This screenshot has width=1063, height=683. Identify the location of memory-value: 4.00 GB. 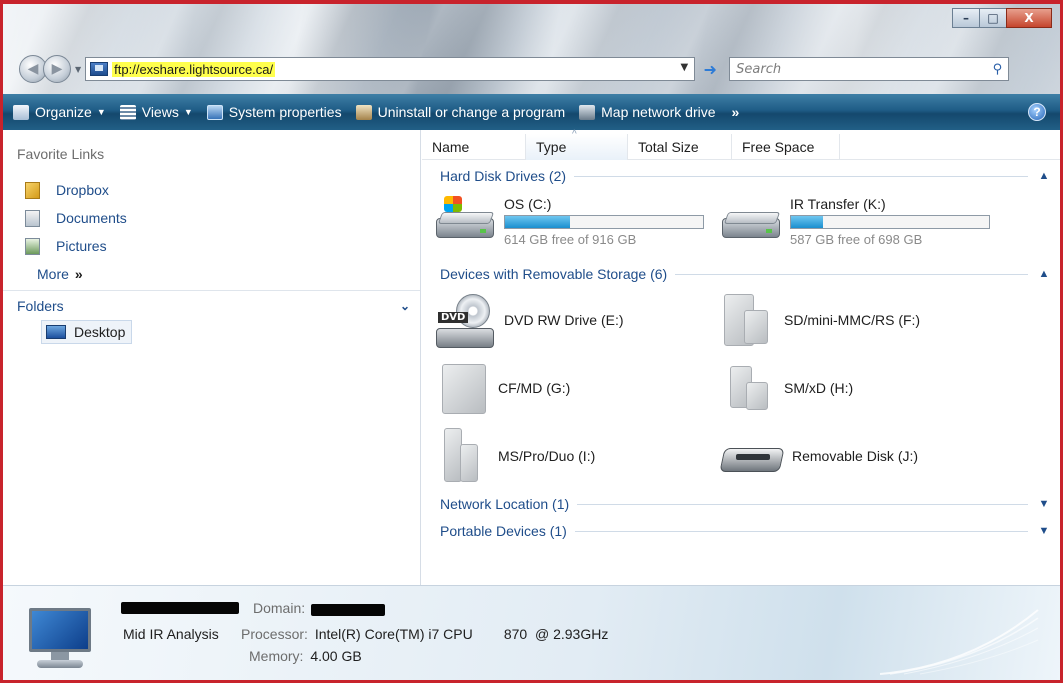
(336, 656).